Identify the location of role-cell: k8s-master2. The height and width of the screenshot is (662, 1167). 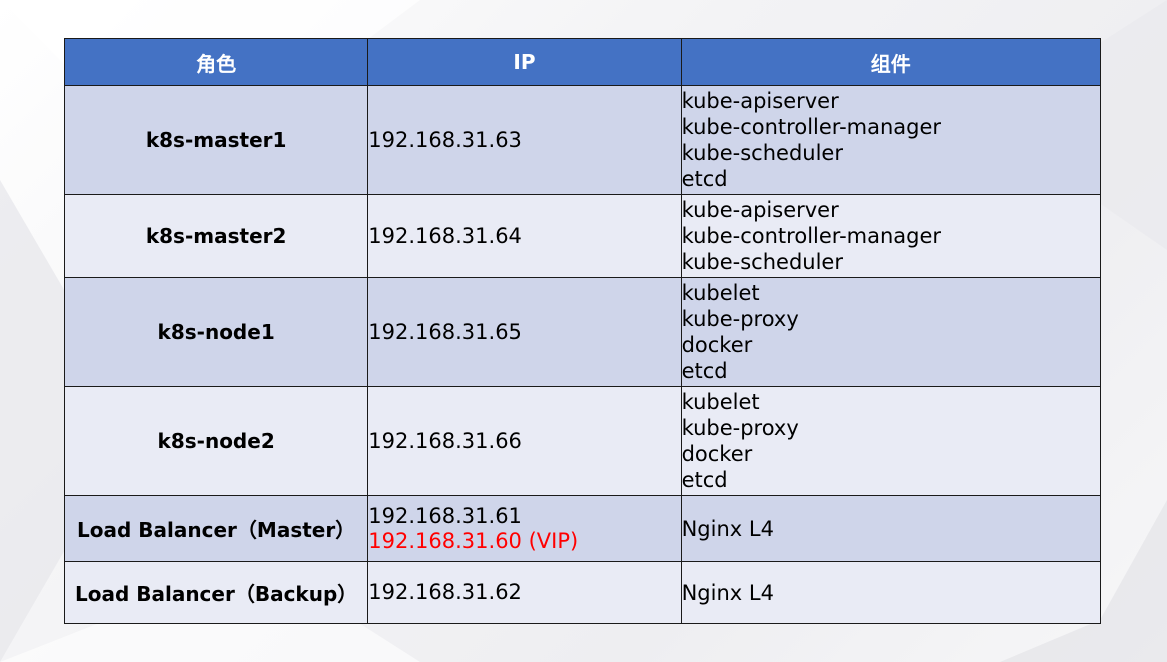
(216, 236).